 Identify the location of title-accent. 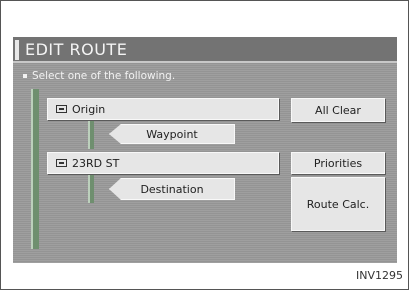
(17, 50).